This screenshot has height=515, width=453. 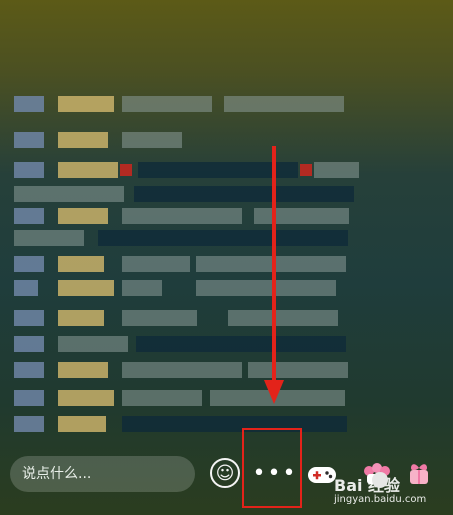 I want to click on smiley-button: ☺, so click(x=225, y=473).